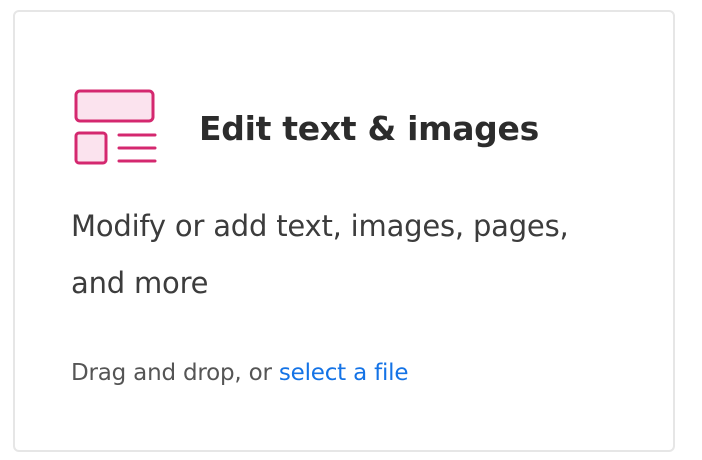  What do you see at coordinates (115, 127) in the screenshot?
I see `edit-text-images-icon` at bounding box center [115, 127].